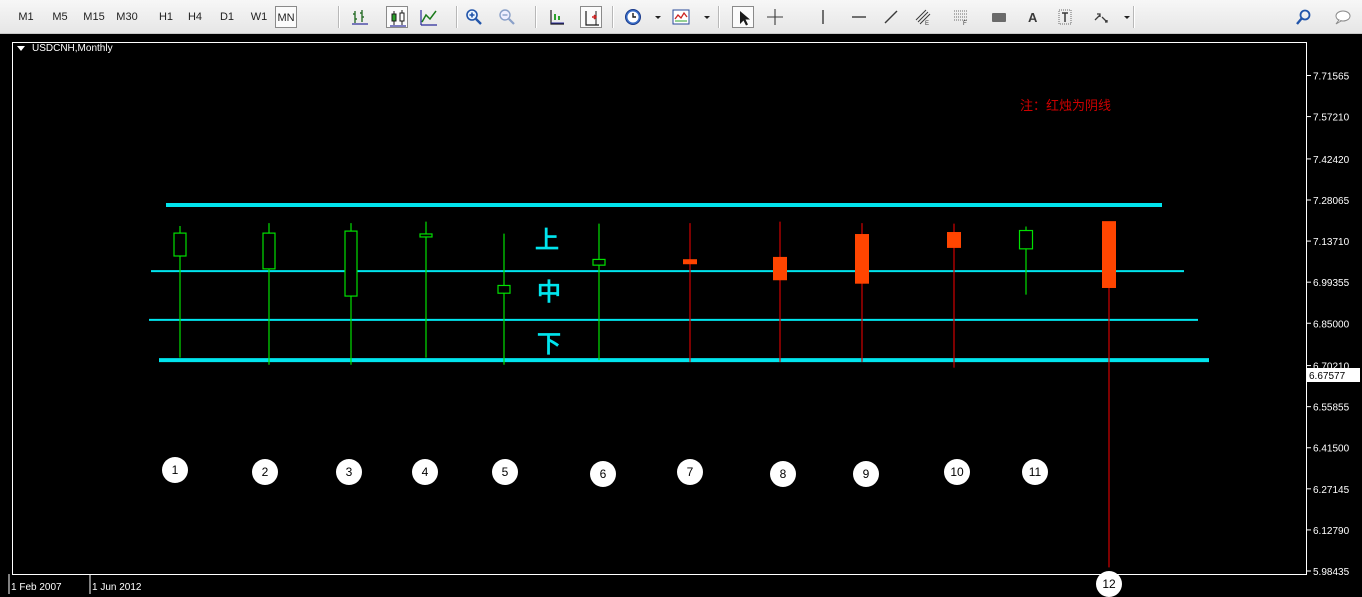  What do you see at coordinates (259, 17) in the screenshot?
I see `timeframe-w1: W1` at bounding box center [259, 17].